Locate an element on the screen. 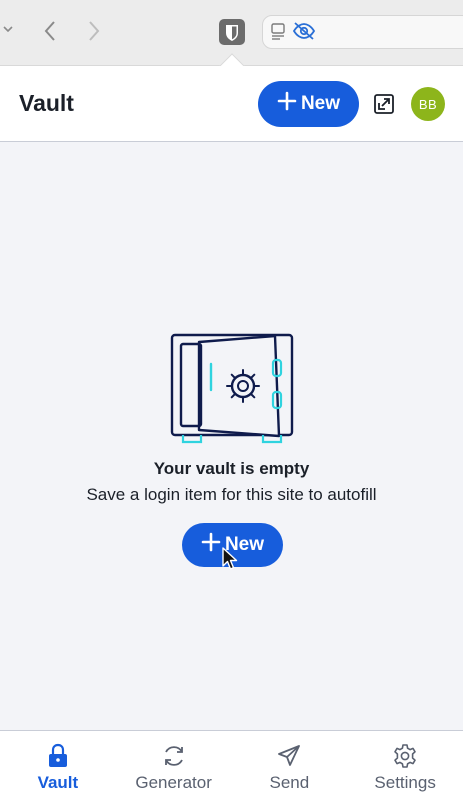 The image size is (463, 800). gear-icon is located at coordinates (405, 756).